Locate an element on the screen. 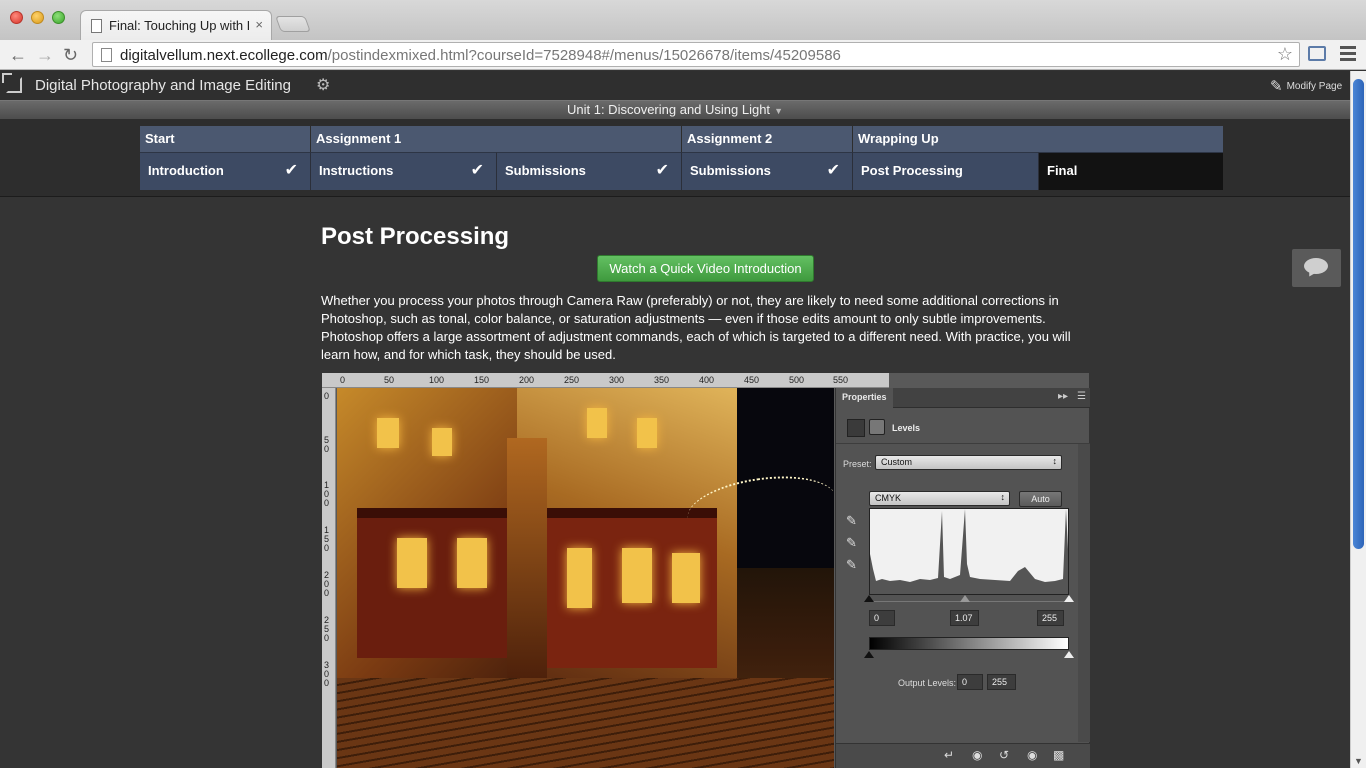  levels-histogram is located at coordinates (969, 551).